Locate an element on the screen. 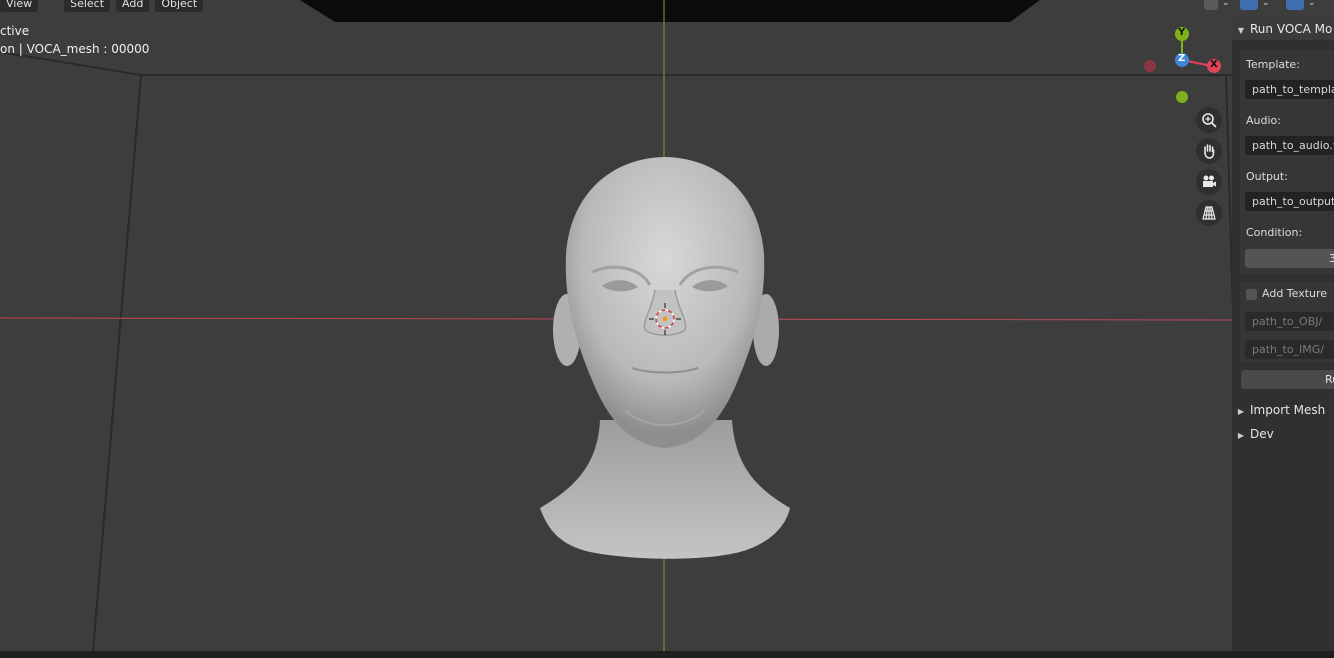  gizmo-x-label: X is located at coordinates (1214, 64).